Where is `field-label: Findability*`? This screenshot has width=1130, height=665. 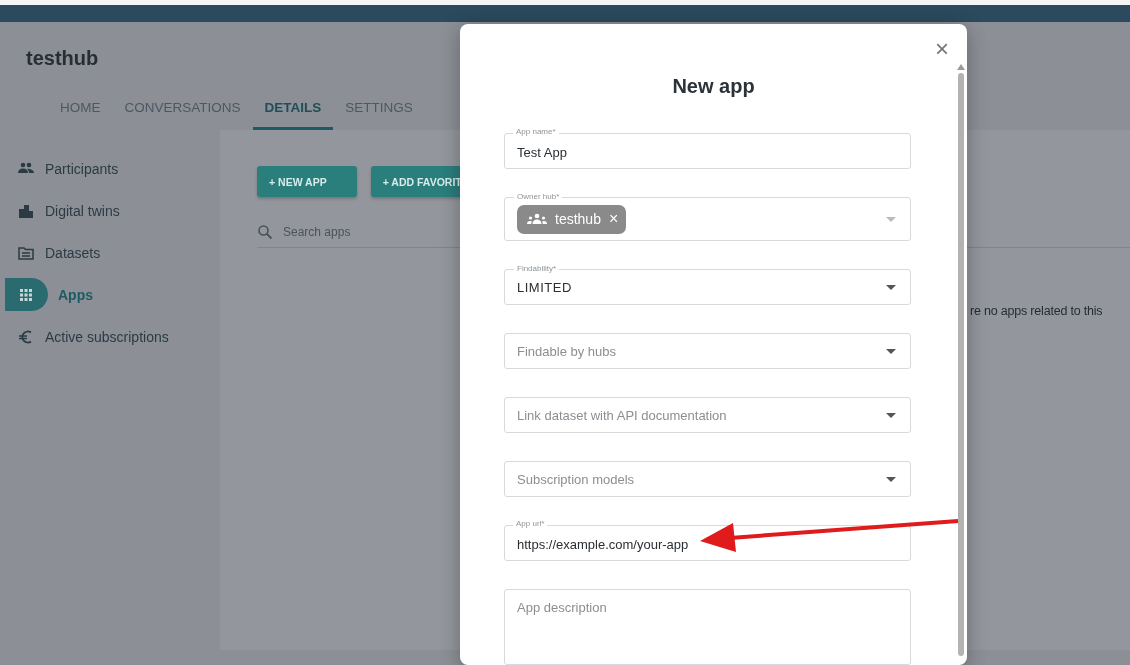 field-label: Findability* is located at coordinates (537, 269).